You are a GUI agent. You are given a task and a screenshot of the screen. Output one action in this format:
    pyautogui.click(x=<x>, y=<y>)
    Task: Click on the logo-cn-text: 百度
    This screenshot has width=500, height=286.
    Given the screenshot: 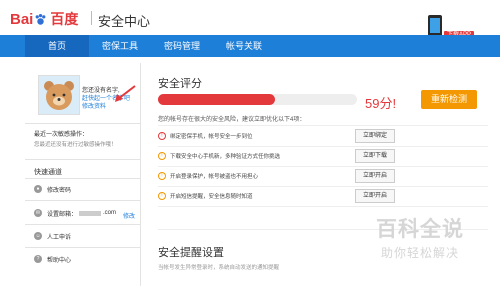 What is the action you would take?
    pyautogui.click(x=64, y=19)
    